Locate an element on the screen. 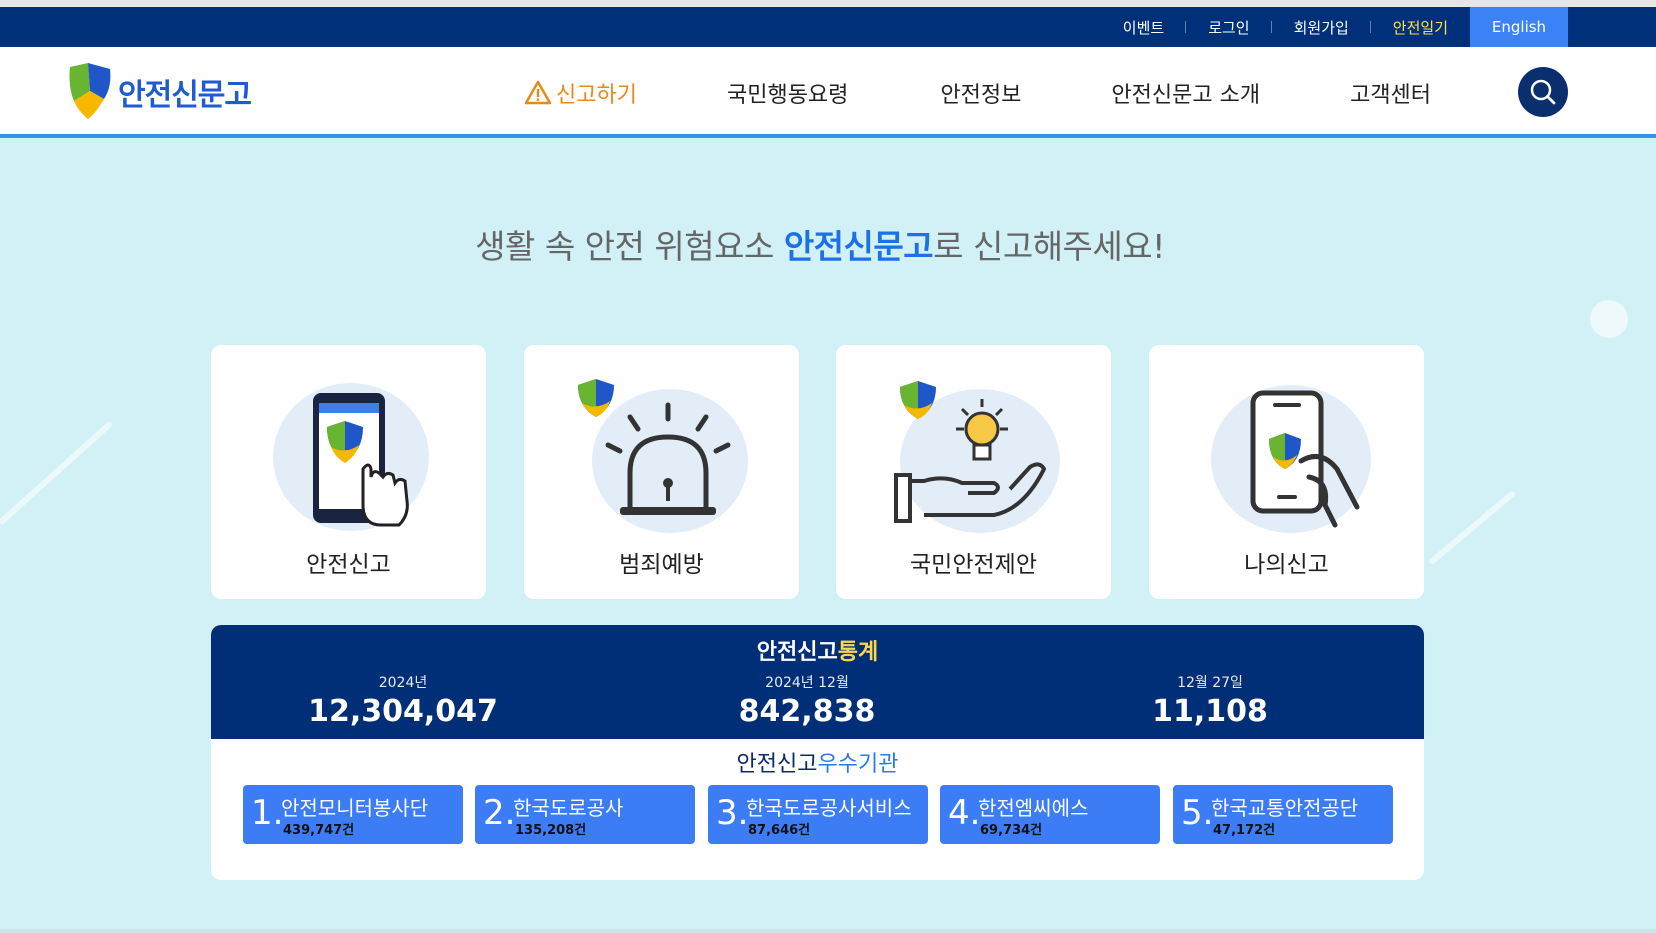 Image resolution: width=1656 pixels, height=933 pixels. utility-bar: 이벤트 로그인 회원가입 안전일기 English is located at coordinates (828, 27).